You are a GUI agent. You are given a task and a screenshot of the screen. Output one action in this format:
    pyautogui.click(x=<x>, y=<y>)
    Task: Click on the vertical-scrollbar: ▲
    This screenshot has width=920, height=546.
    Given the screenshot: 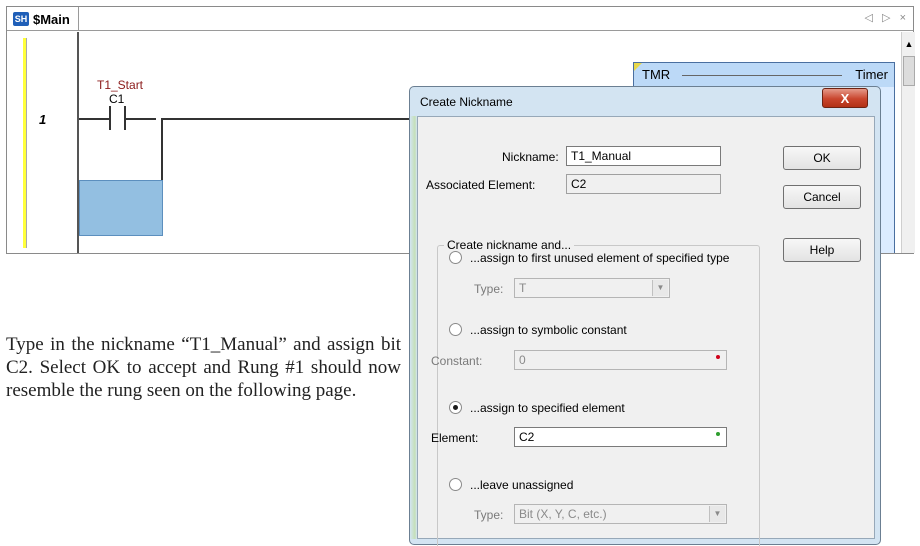 What is the action you would take?
    pyautogui.click(x=908, y=142)
    